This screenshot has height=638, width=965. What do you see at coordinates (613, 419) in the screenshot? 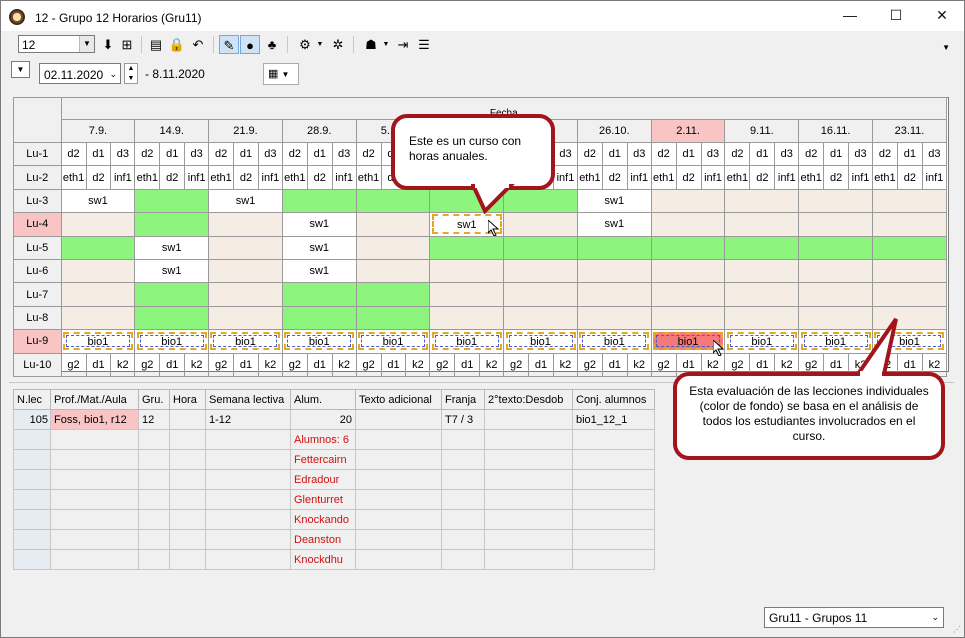
I see `lesson-cell-student-set: bio1_12_1` at bounding box center [613, 419].